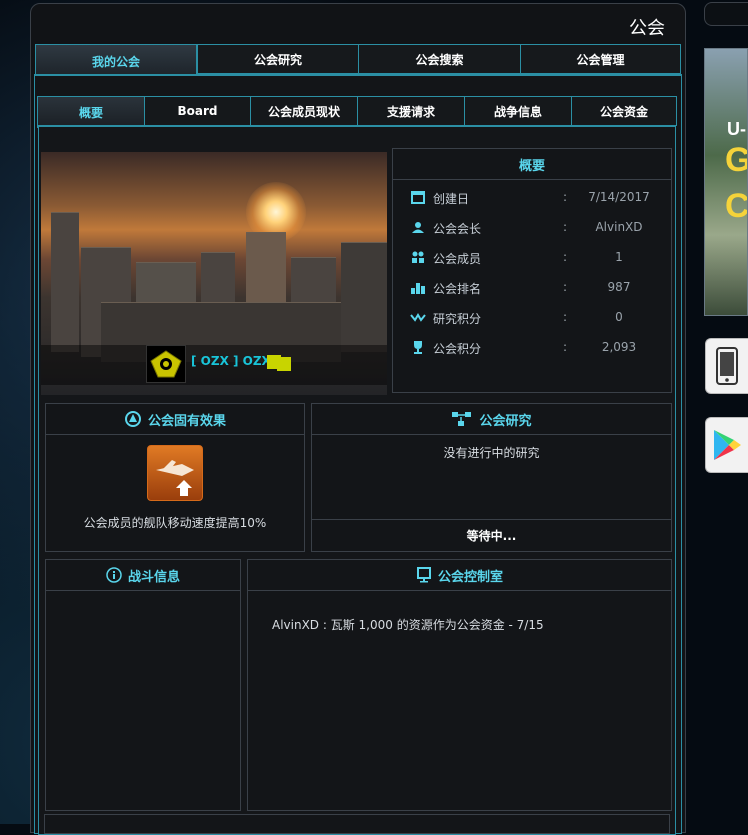 This screenshot has width=748, height=835. Describe the element at coordinates (736, 160) in the screenshot. I see `banner-text: G` at that location.